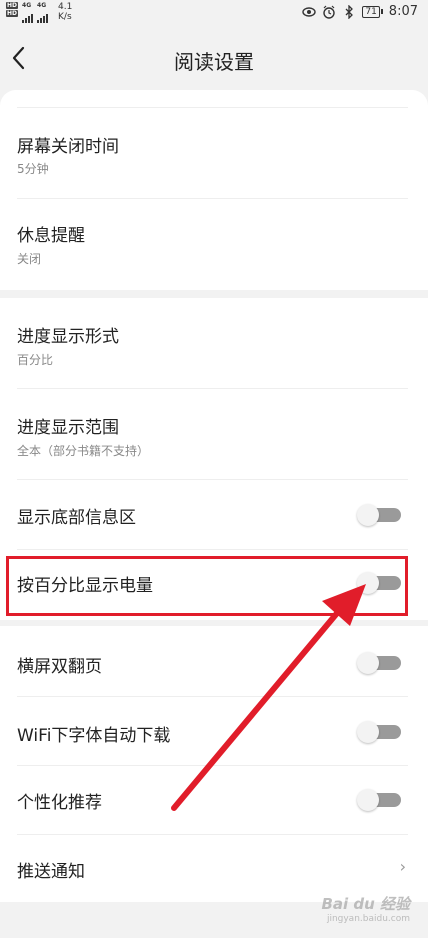 The height and width of the screenshot is (938, 428). What do you see at coordinates (214, 661) in the screenshot?
I see `setting-landscape-double-page: 横屏双翻页` at bounding box center [214, 661].